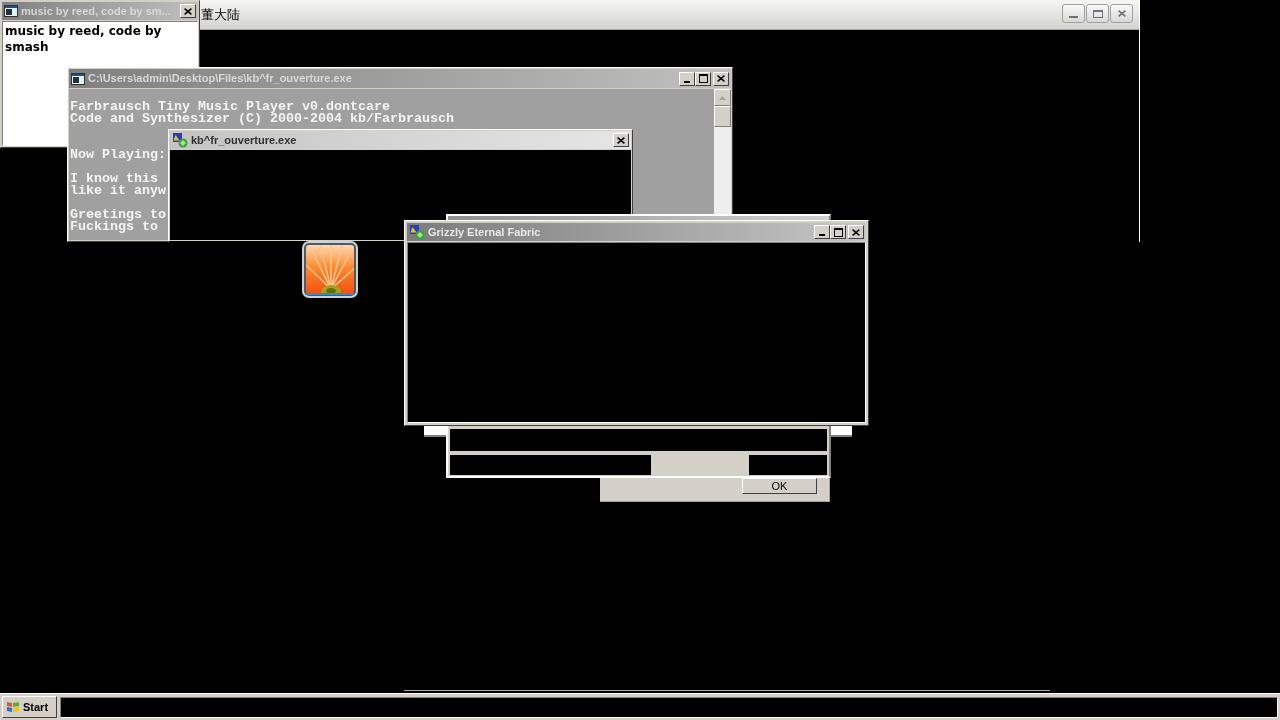 The width and height of the screenshot is (1280, 720). Describe the element at coordinates (29, 707) in the screenshot. I see `start-button: Start` at that location.